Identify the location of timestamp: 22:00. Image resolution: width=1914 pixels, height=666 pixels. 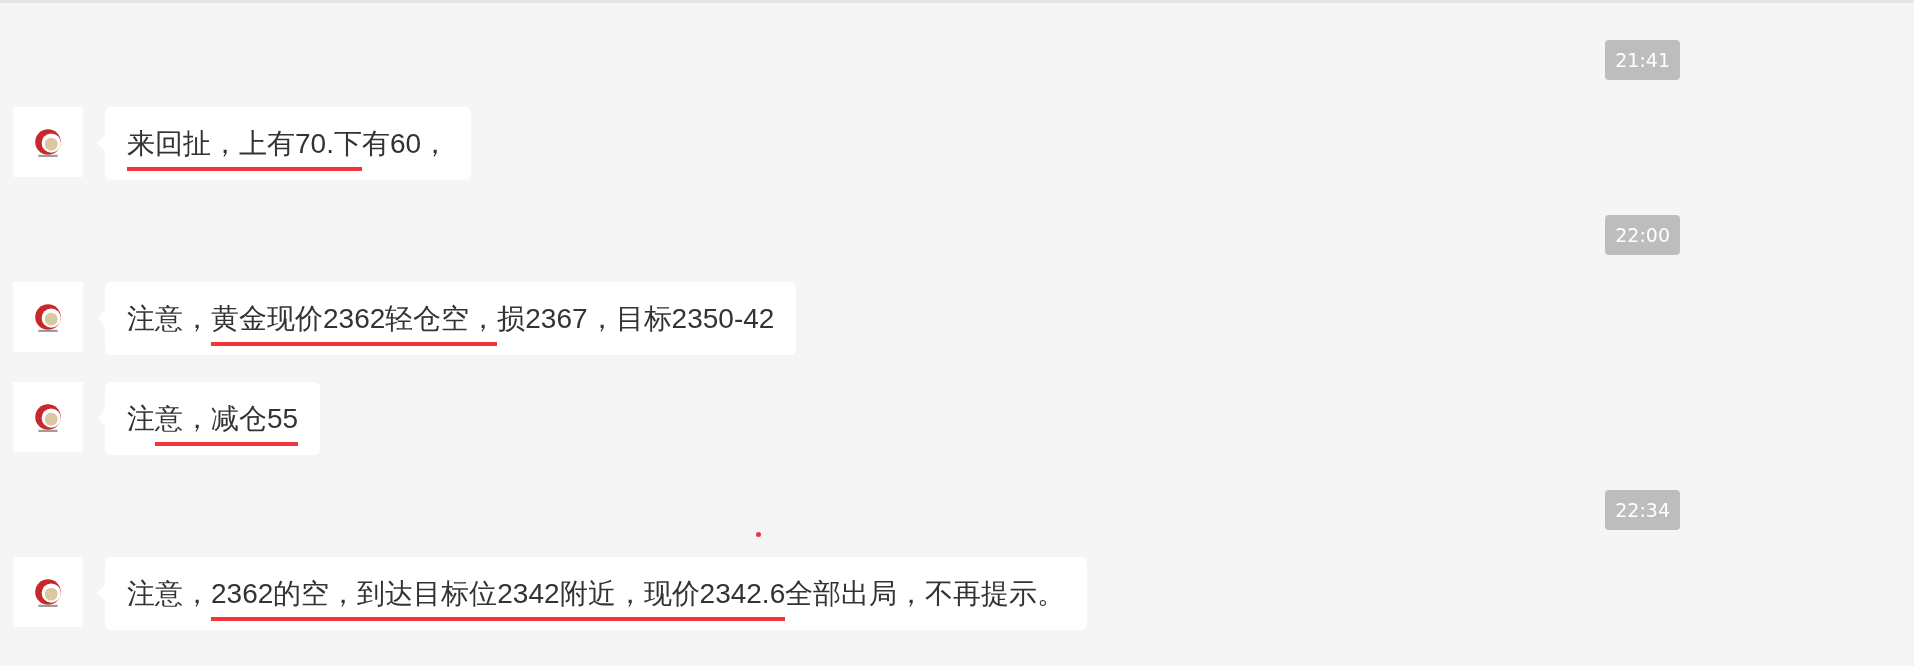
(1642, 235).